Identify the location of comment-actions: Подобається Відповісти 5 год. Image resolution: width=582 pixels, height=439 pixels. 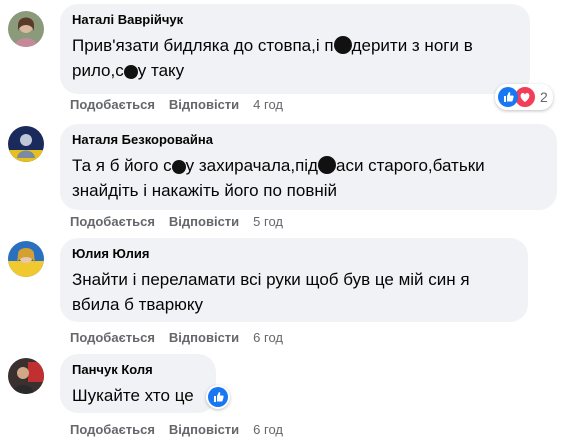
(176, 222).